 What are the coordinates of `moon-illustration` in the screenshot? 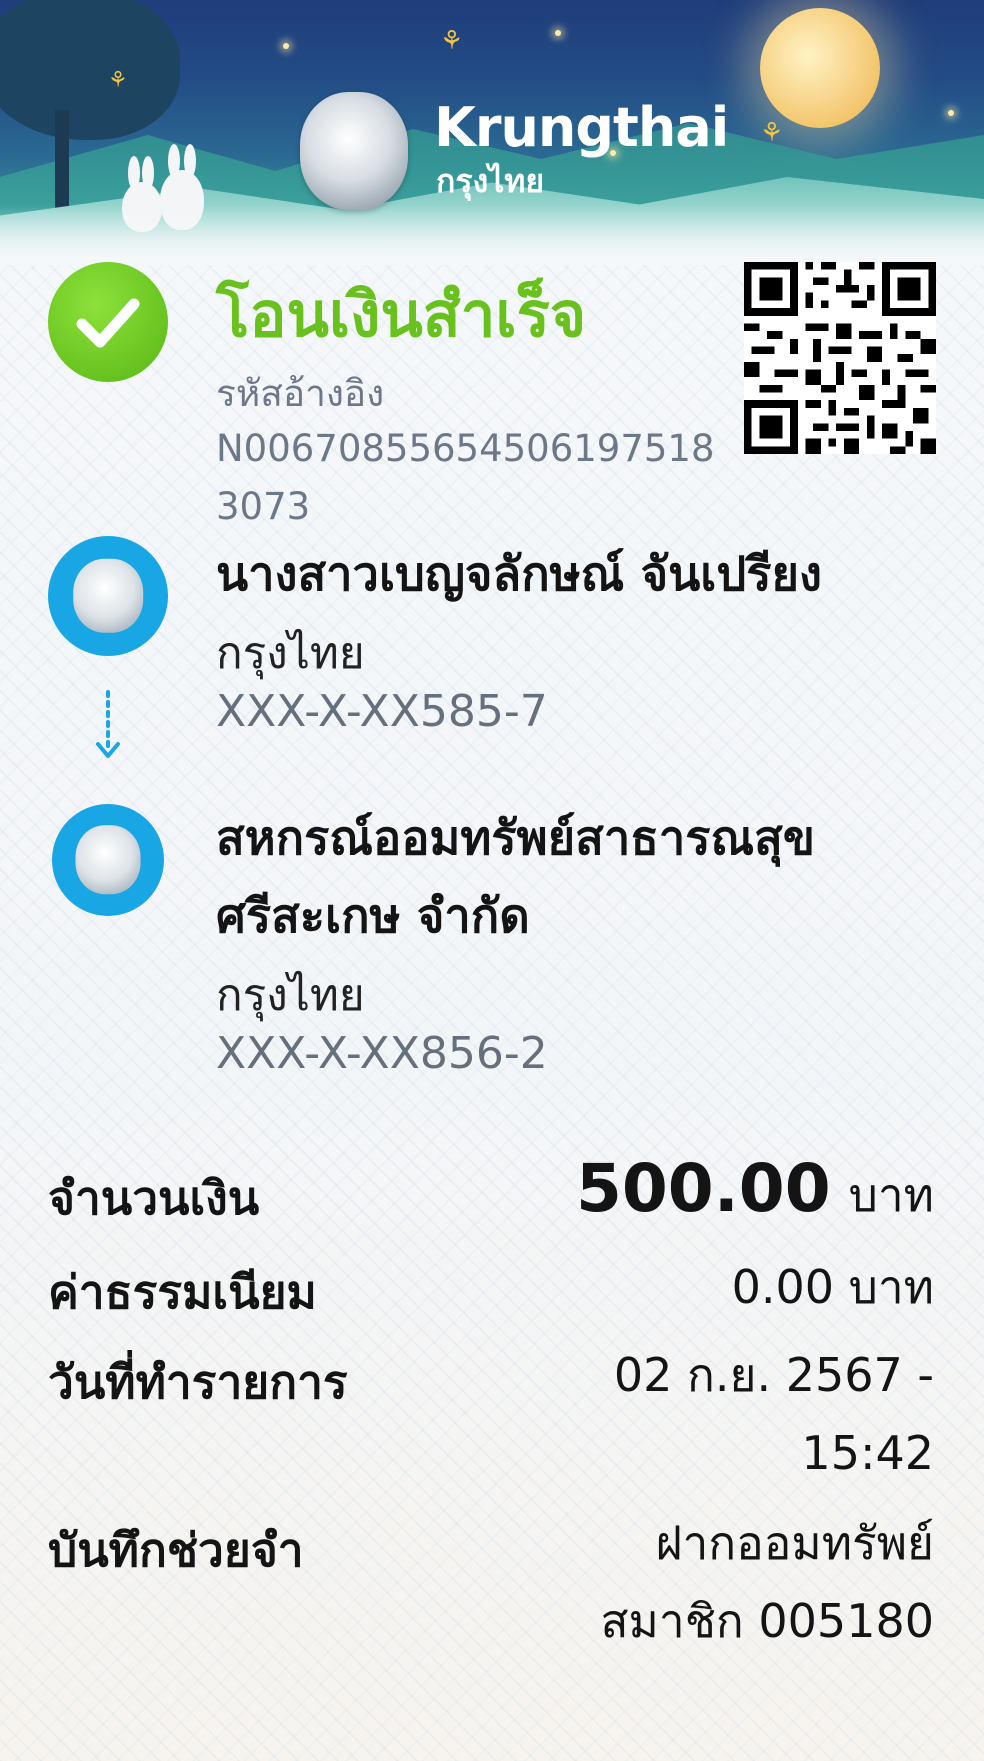 It's located at (820, 68).